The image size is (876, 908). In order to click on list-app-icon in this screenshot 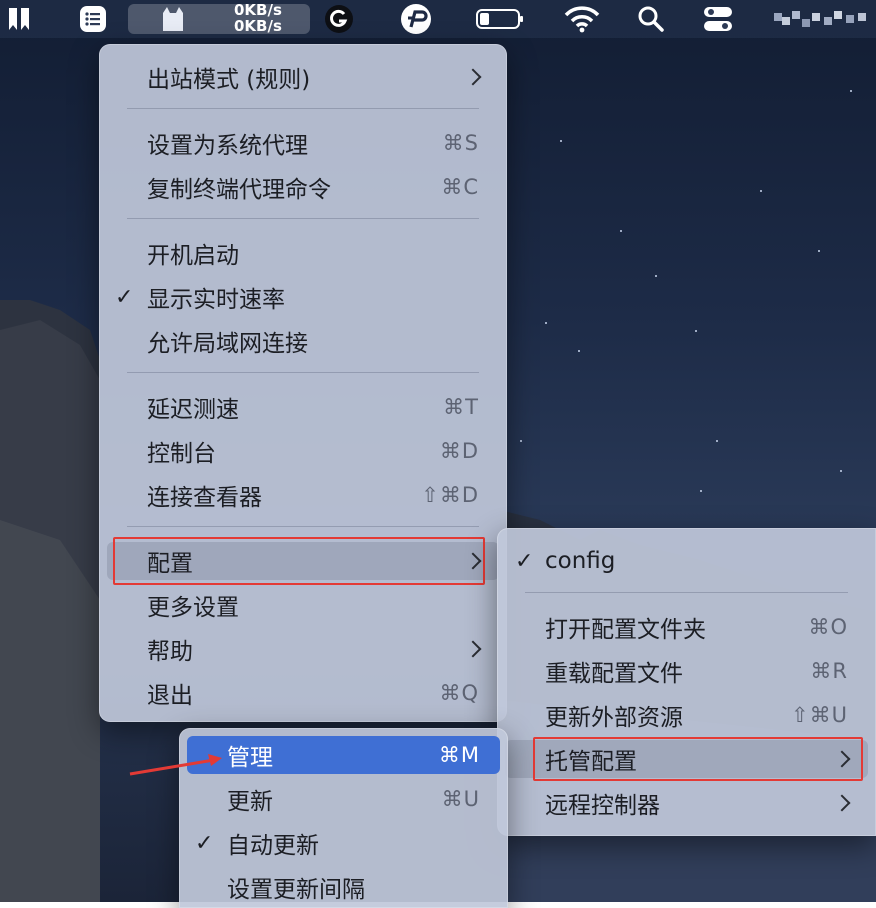, I will do `click(93, 19)`.